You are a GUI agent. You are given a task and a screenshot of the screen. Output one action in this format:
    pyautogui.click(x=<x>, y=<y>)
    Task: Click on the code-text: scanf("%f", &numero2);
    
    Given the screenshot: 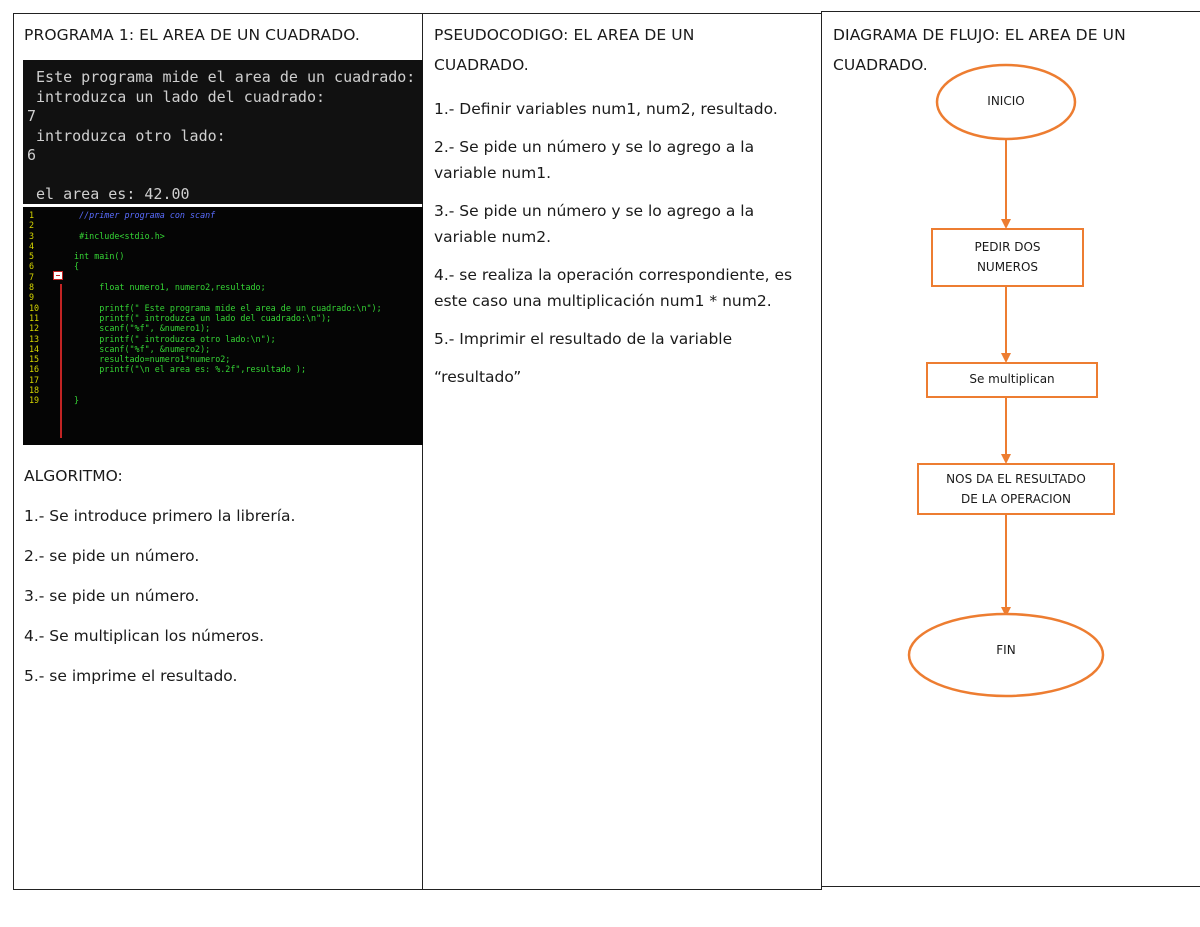 What is the action you would take?
    pyautogui.click(x=140, y=348)
    